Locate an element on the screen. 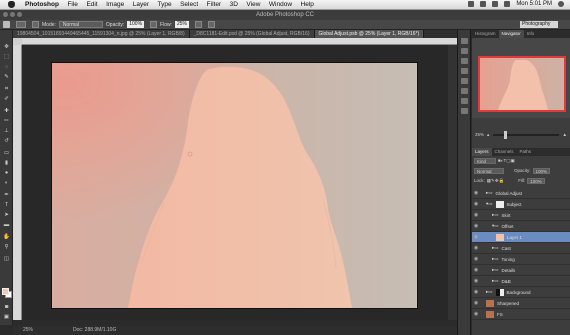  menu-image: Image is located at coordinates (115, 4).